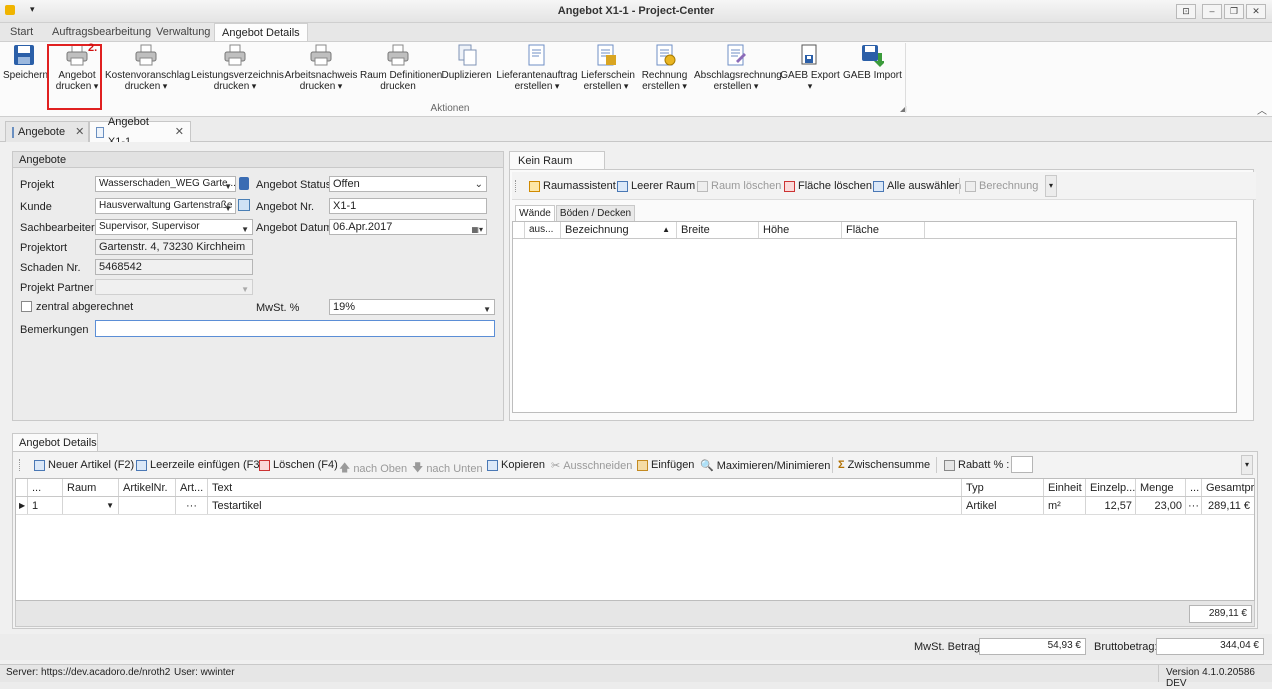  I want to click on zwischensumme-button: Σ Zwischensumme, so click(884, 465).